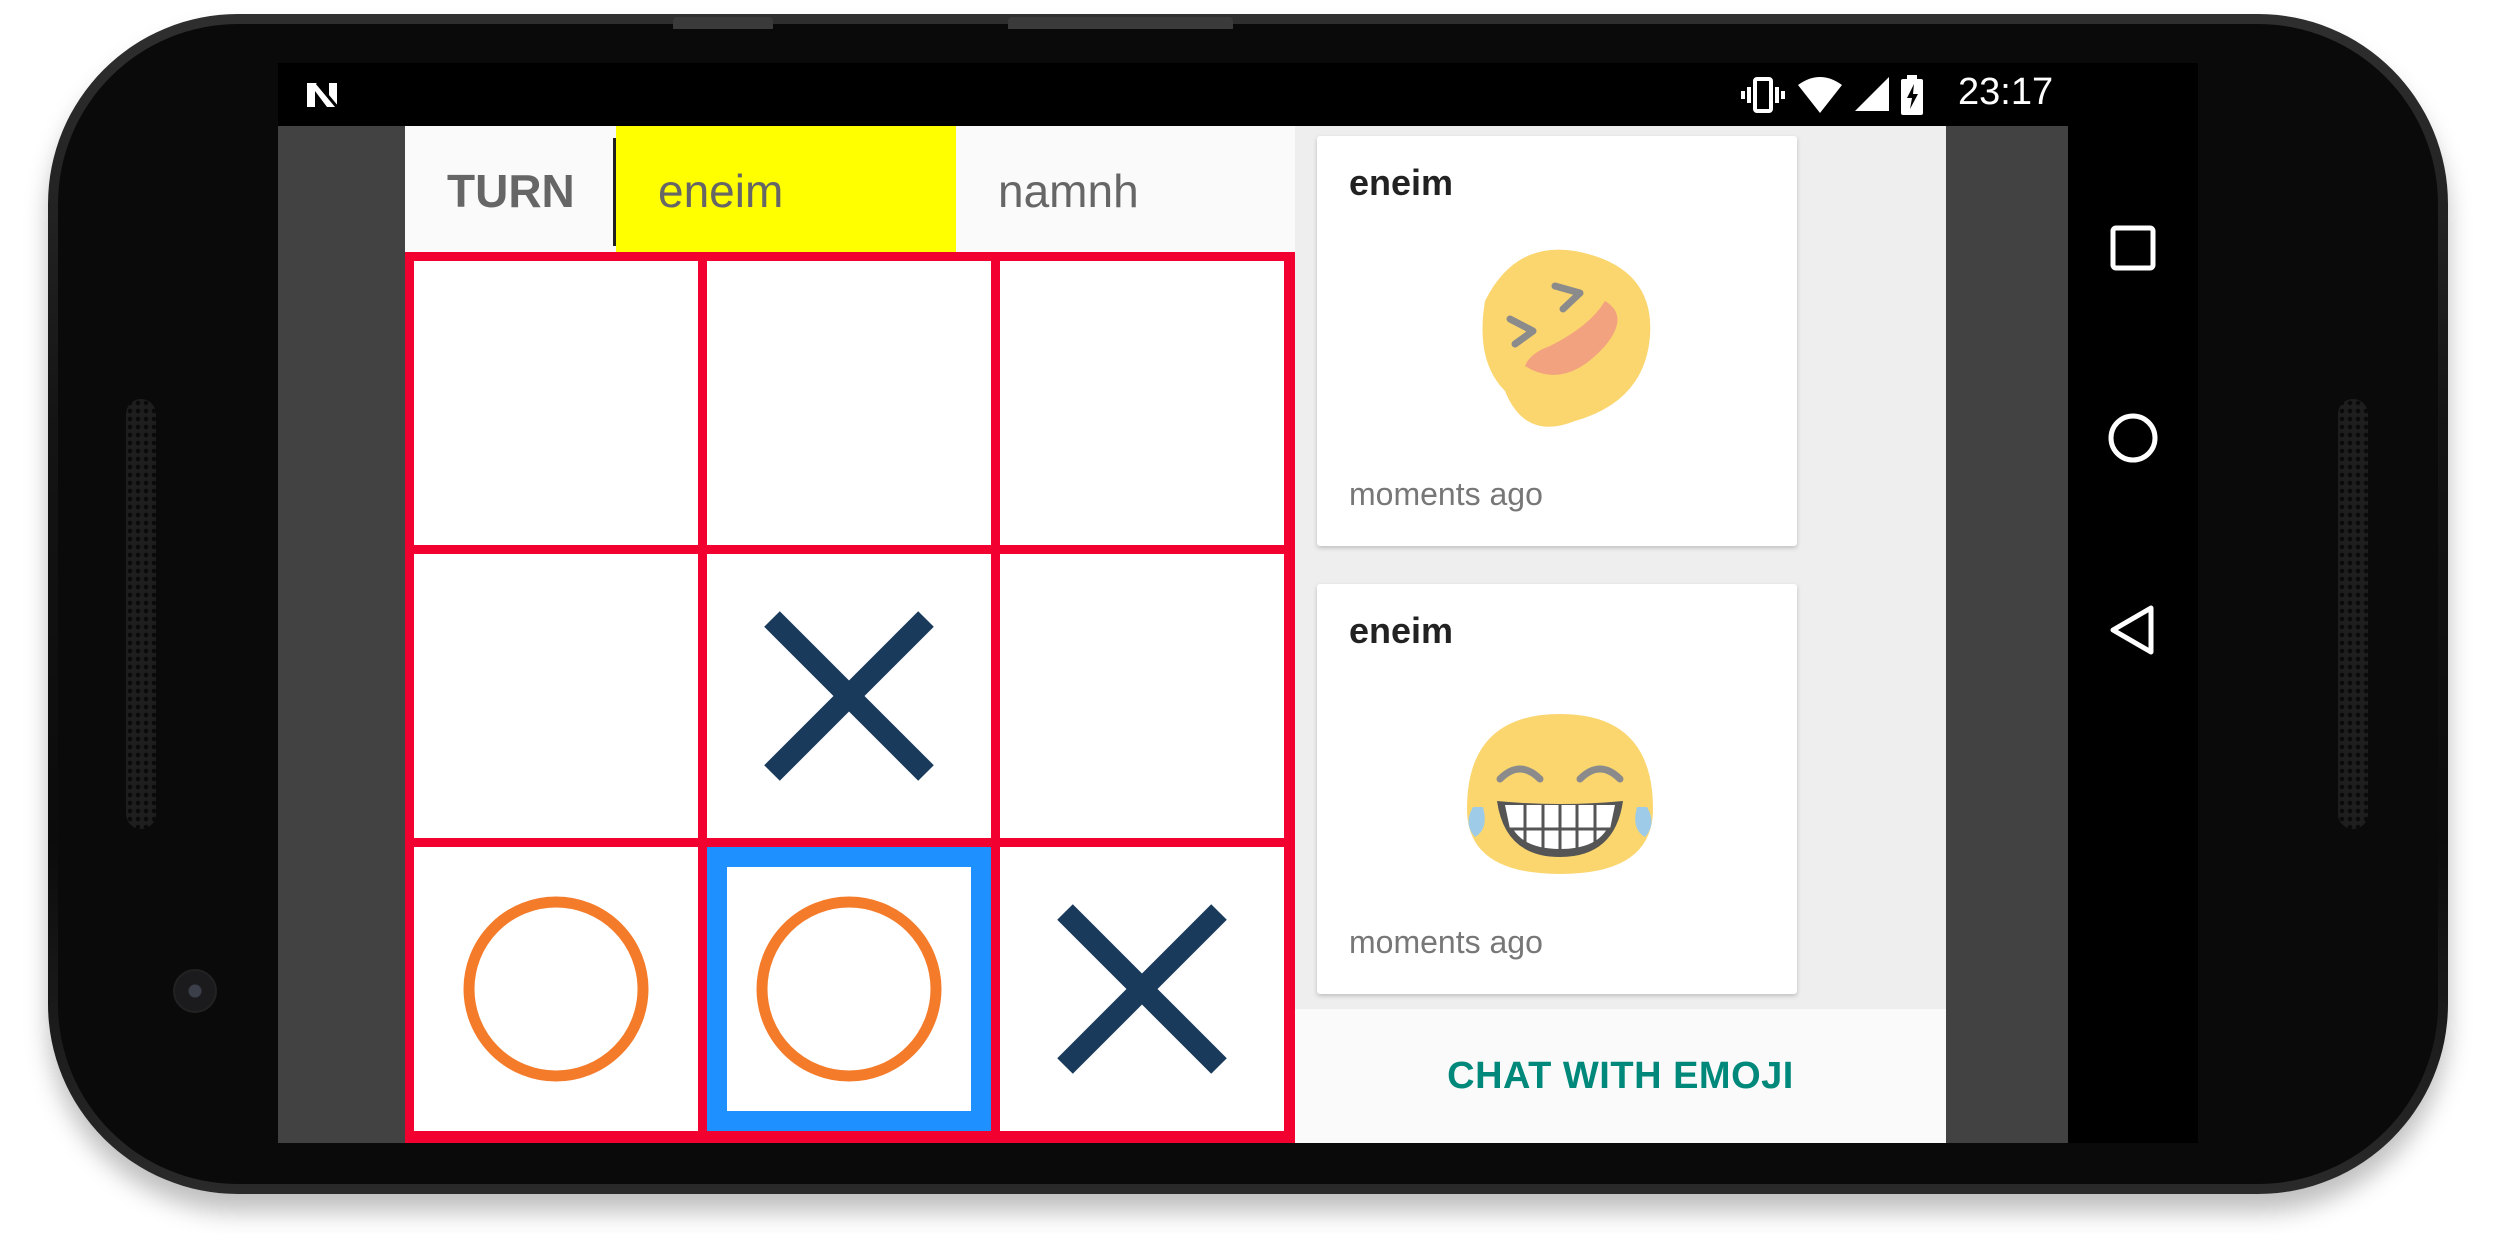 This screenshot has height=1234, width=2497. What do you see at coordinates (1763, 95) in the screenshot?
I see `vibrate-icon` at bounding box center [1763, 95].